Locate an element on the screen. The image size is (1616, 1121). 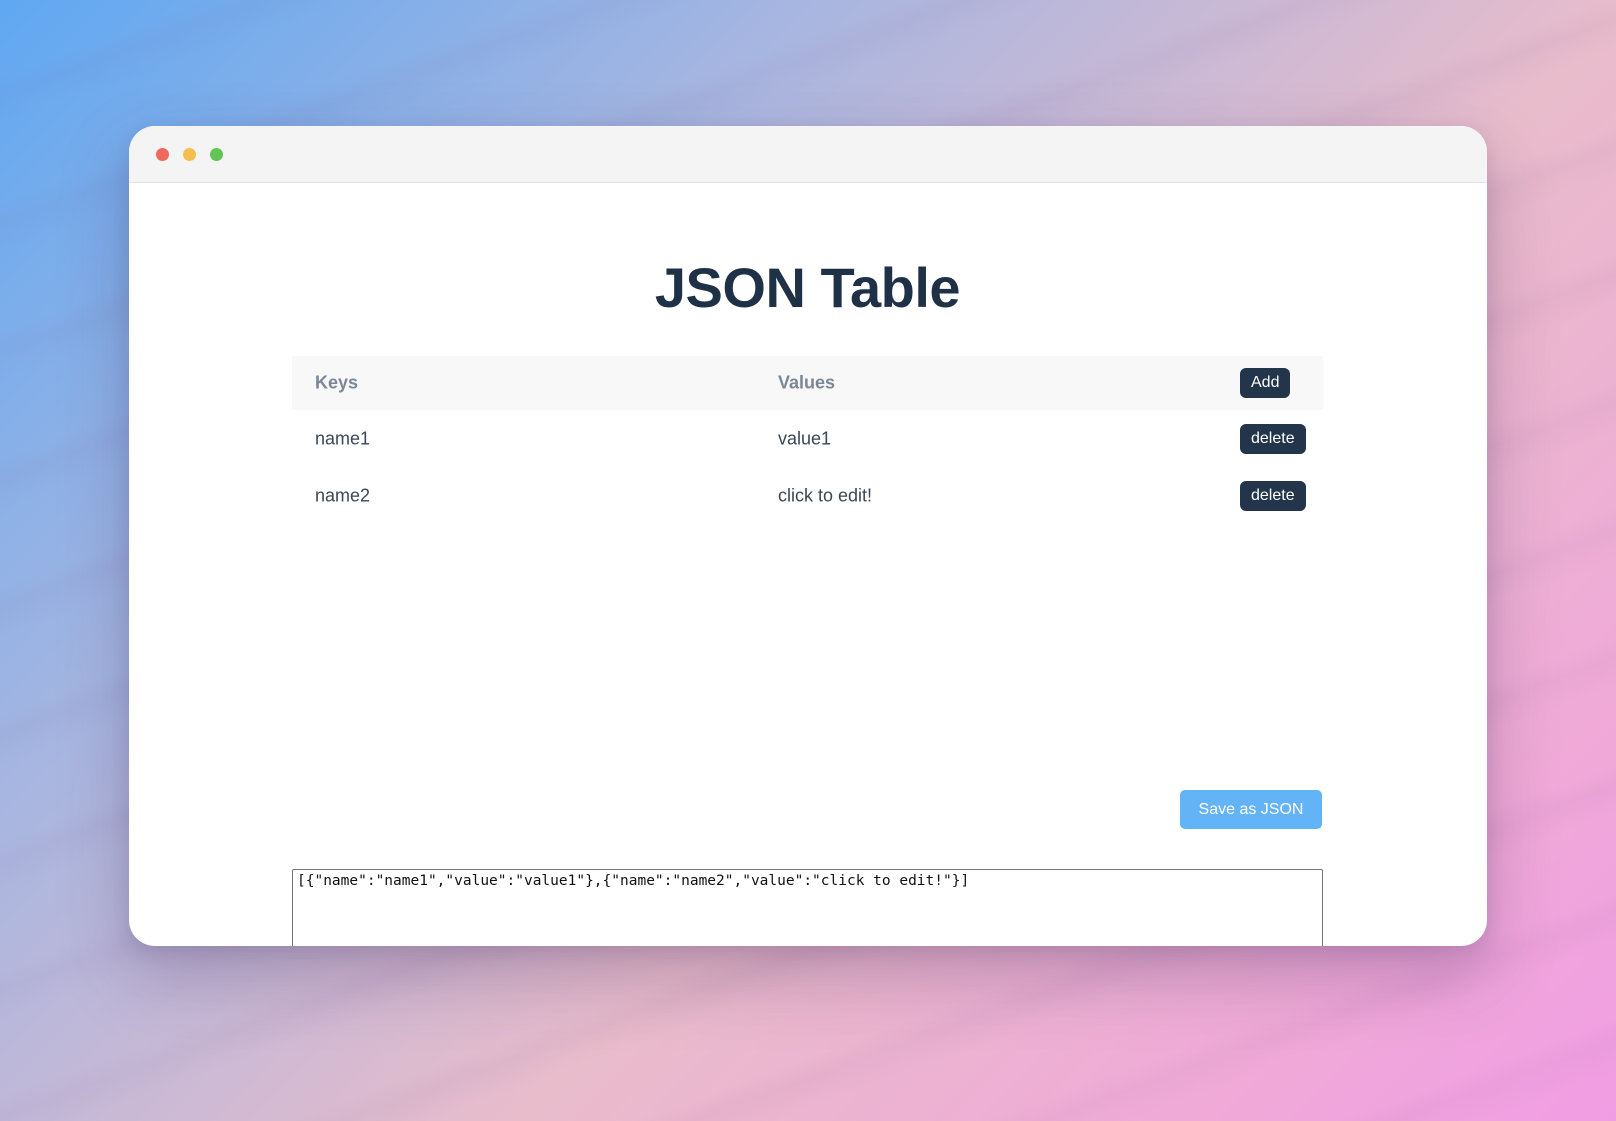
table-row: name1 value1 delete is located at coordinates (807, 438).